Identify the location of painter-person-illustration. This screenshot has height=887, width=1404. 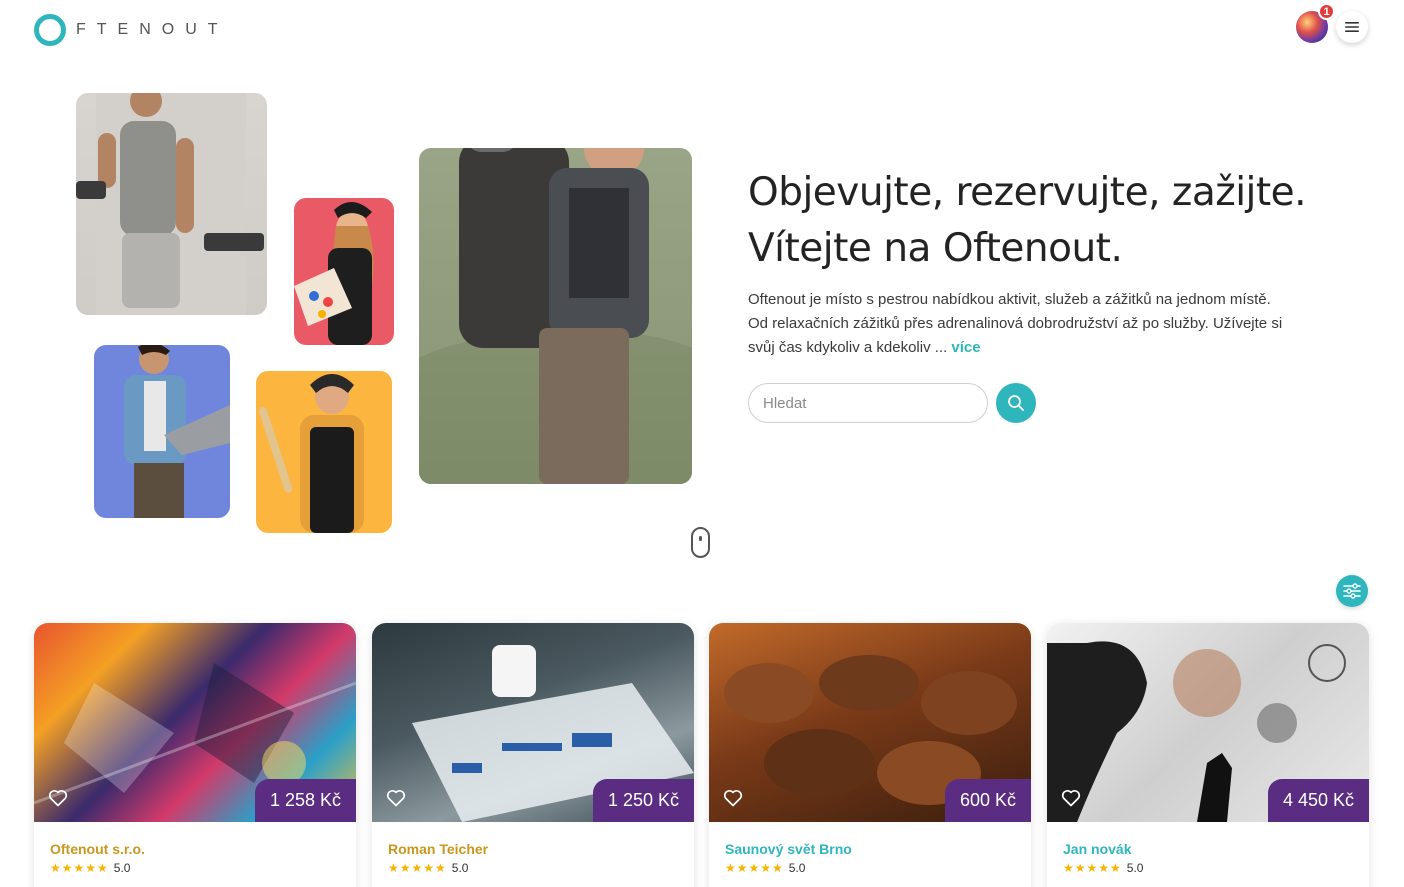
(334, 273).